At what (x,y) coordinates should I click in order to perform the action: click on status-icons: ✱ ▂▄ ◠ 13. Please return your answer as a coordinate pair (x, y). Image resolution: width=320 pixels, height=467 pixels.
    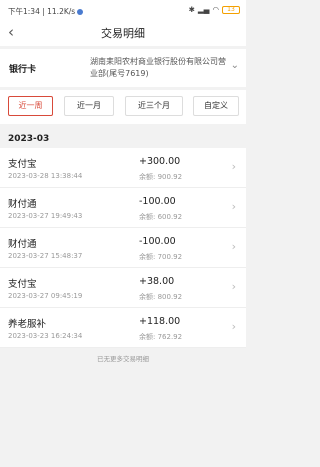
    Looking at the image, I should click on (214, 9).